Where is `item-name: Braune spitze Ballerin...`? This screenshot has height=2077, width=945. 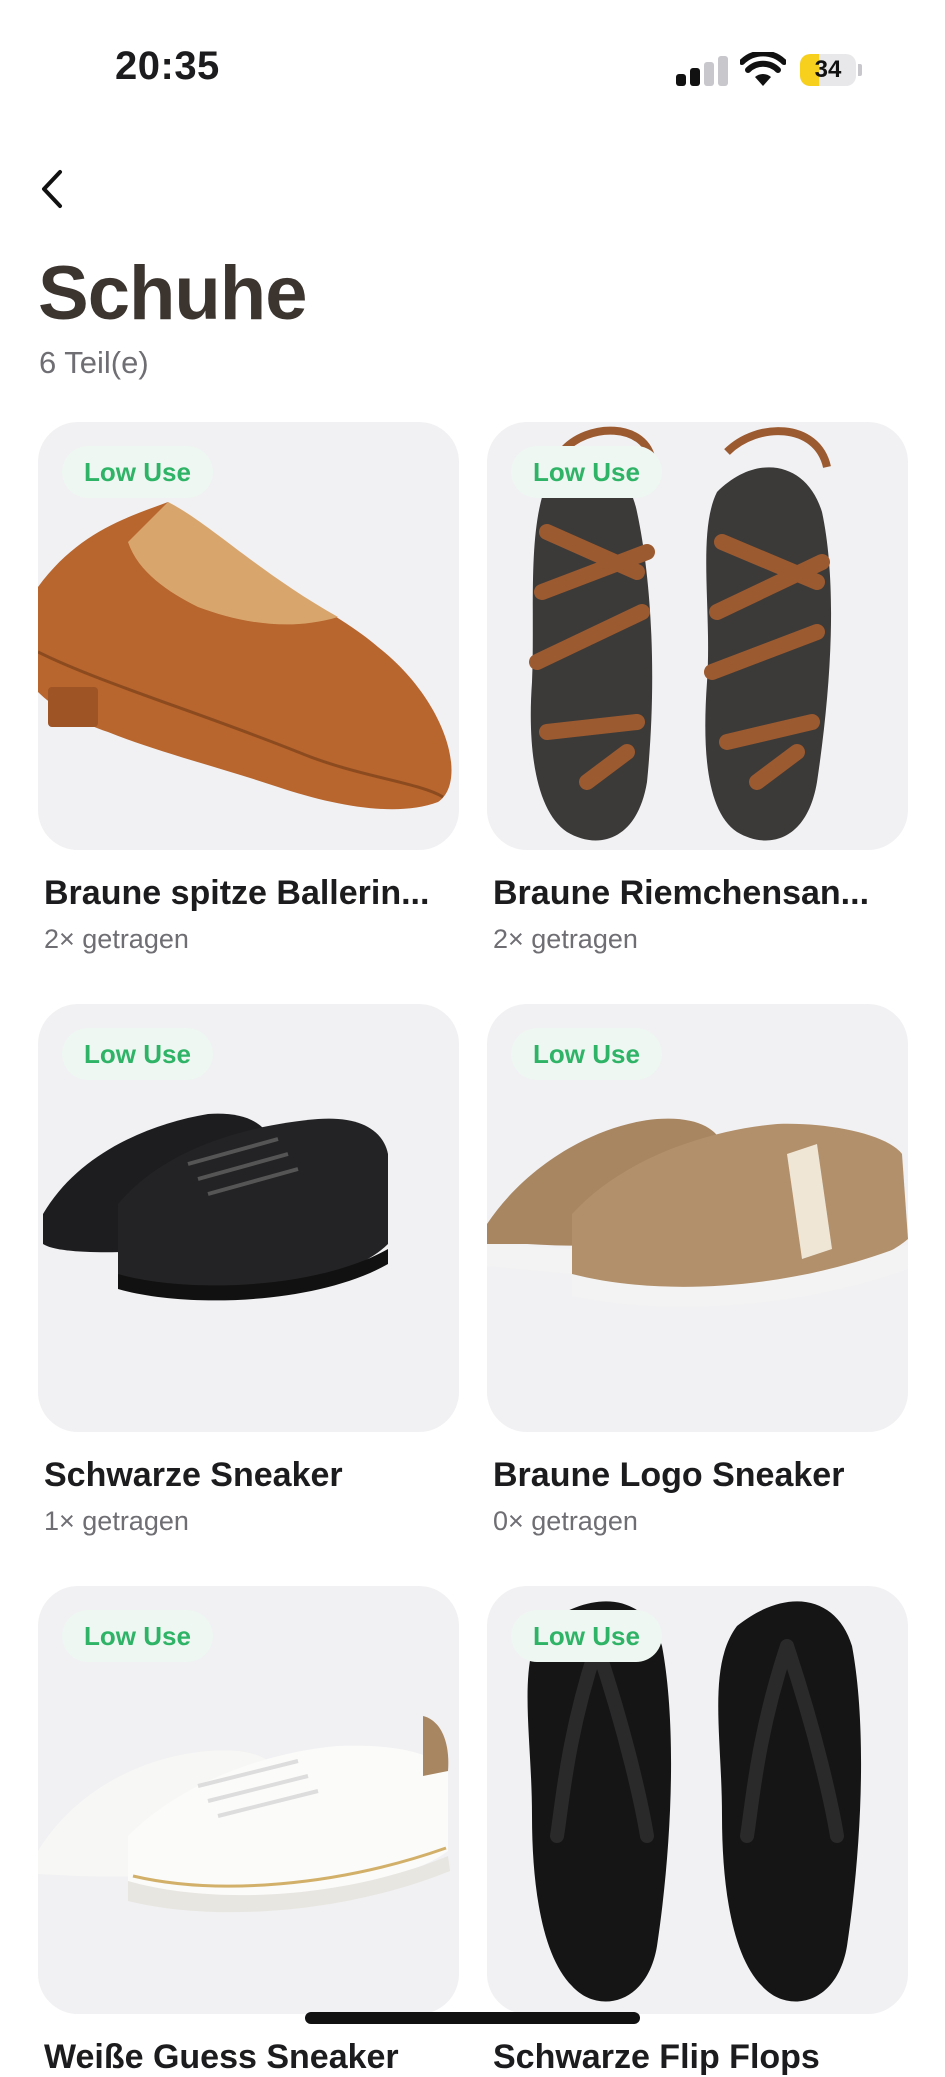 item-name: Braune spitze Ballerin... is located at coordinates (237, 893).